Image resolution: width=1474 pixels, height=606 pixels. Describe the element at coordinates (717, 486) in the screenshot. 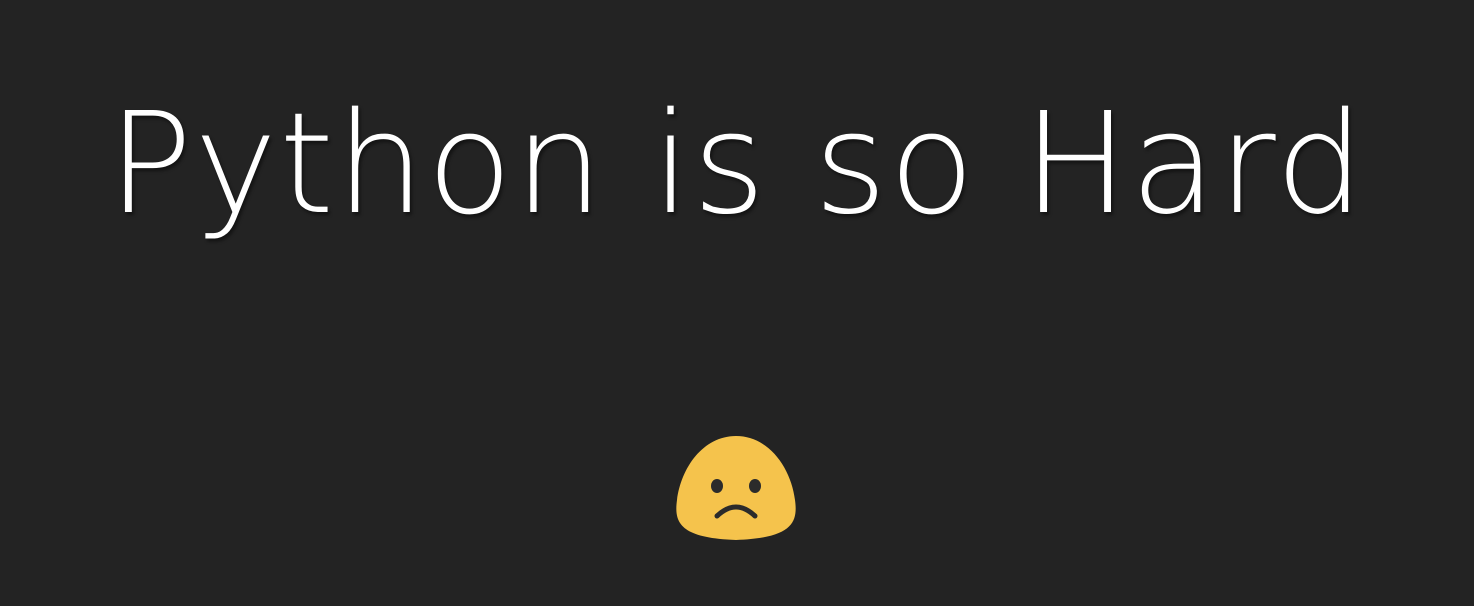

I see `emoji-left-eye` at that location.